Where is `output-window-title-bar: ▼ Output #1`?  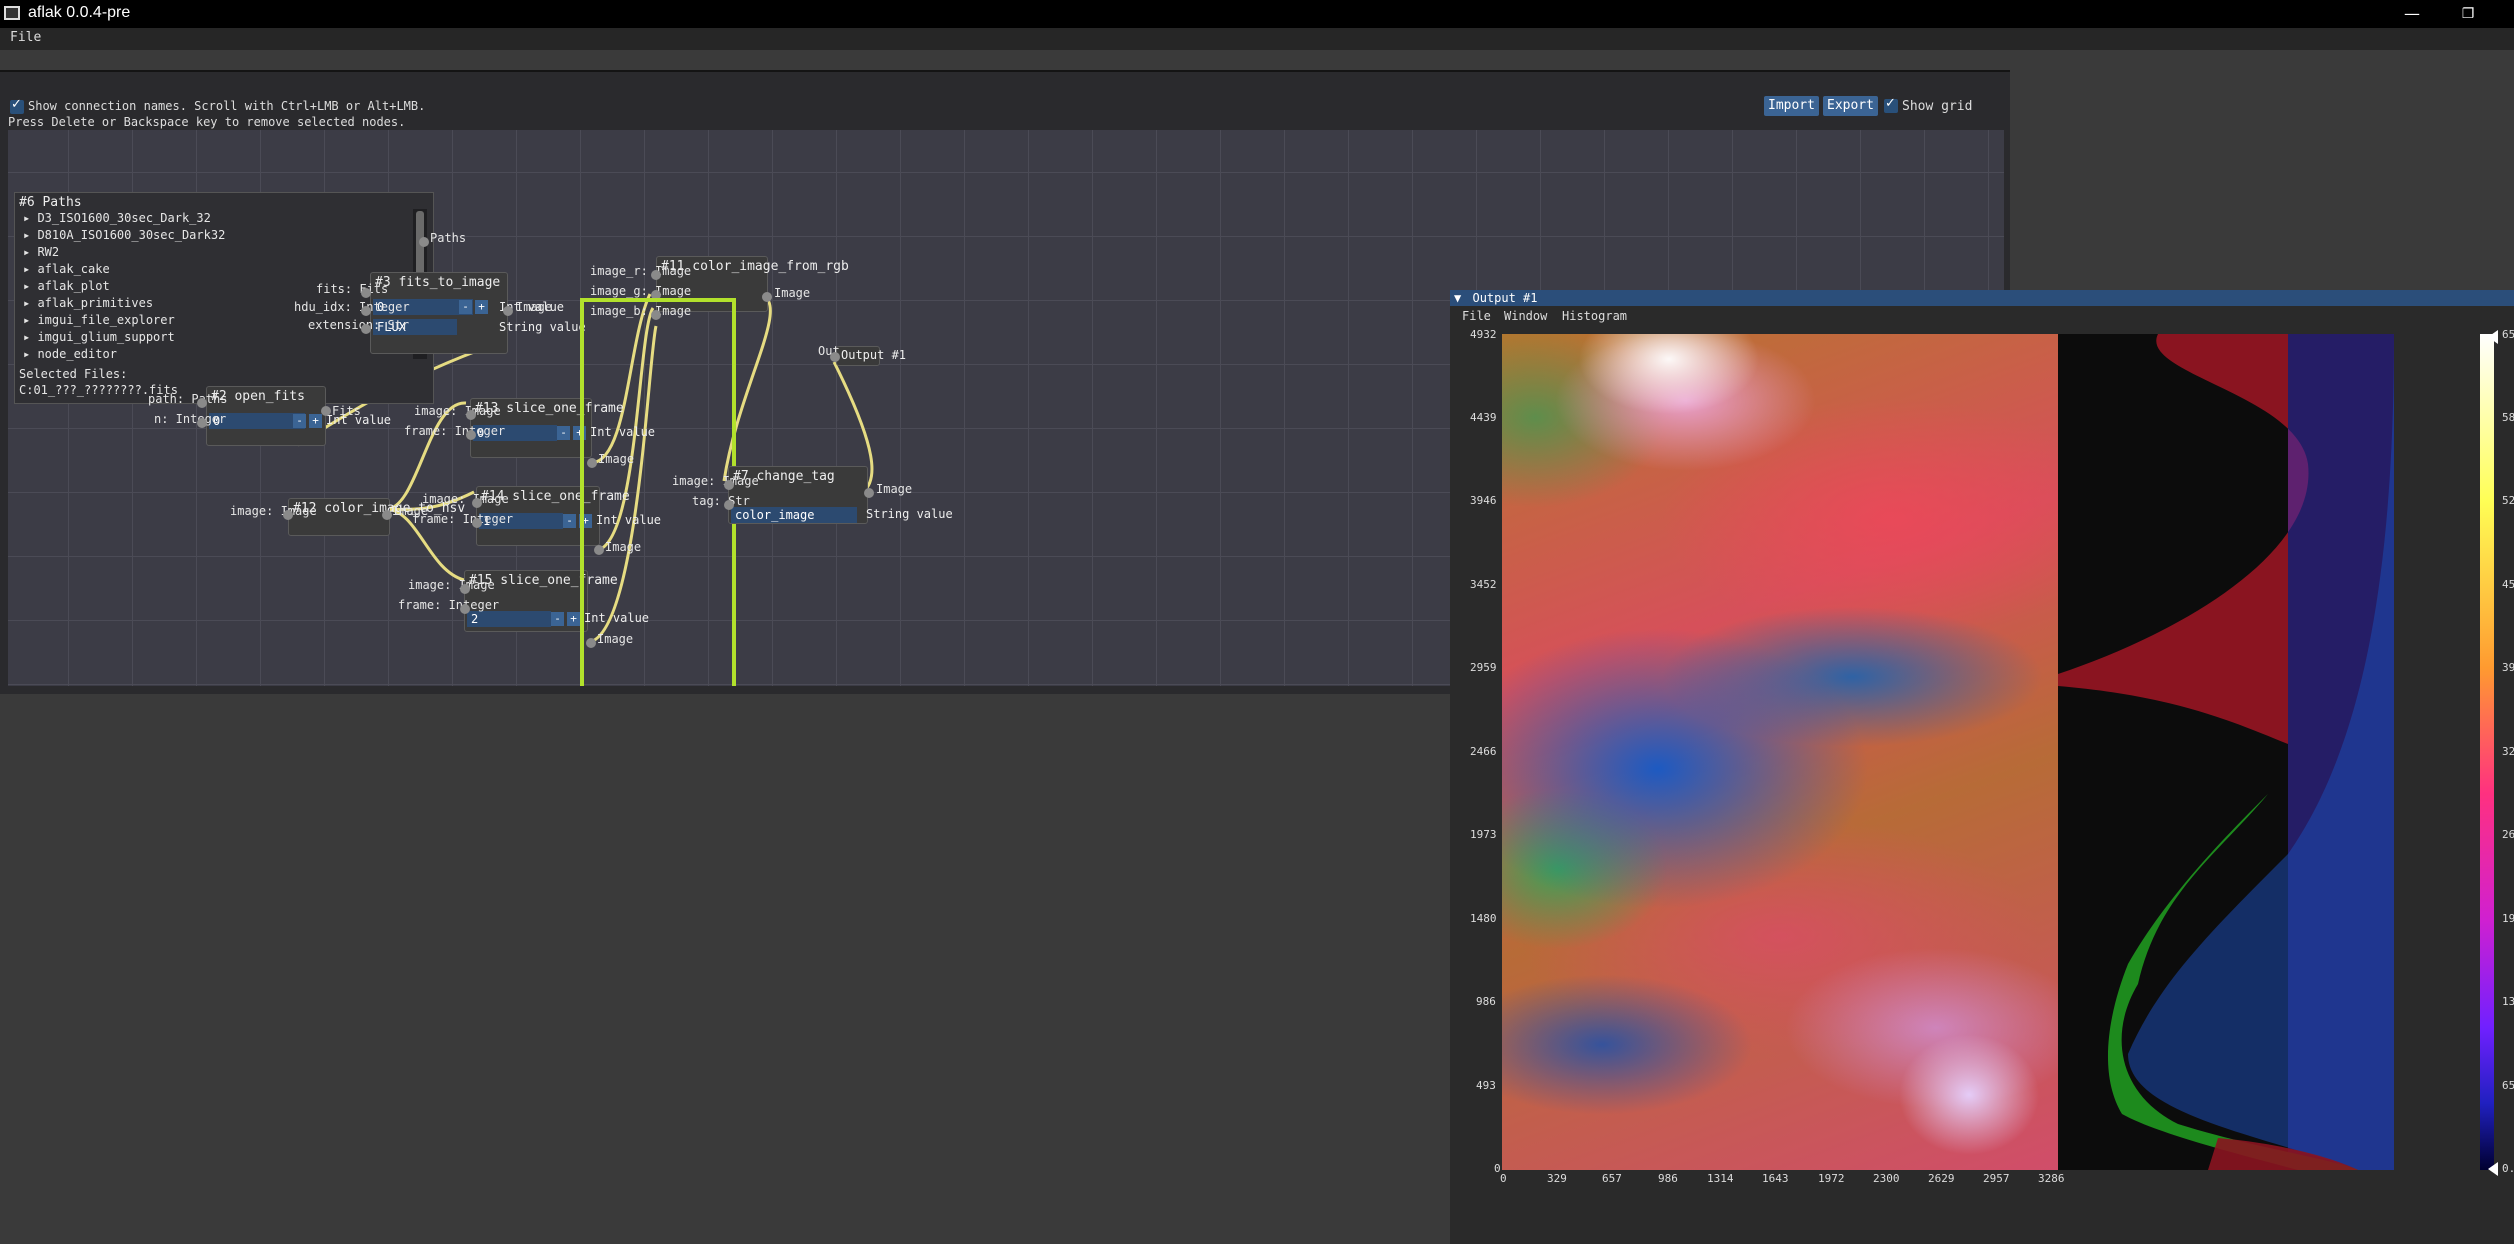
output-window-title-bar: ▼ Output #1 is located at coordinates (1982, 298).